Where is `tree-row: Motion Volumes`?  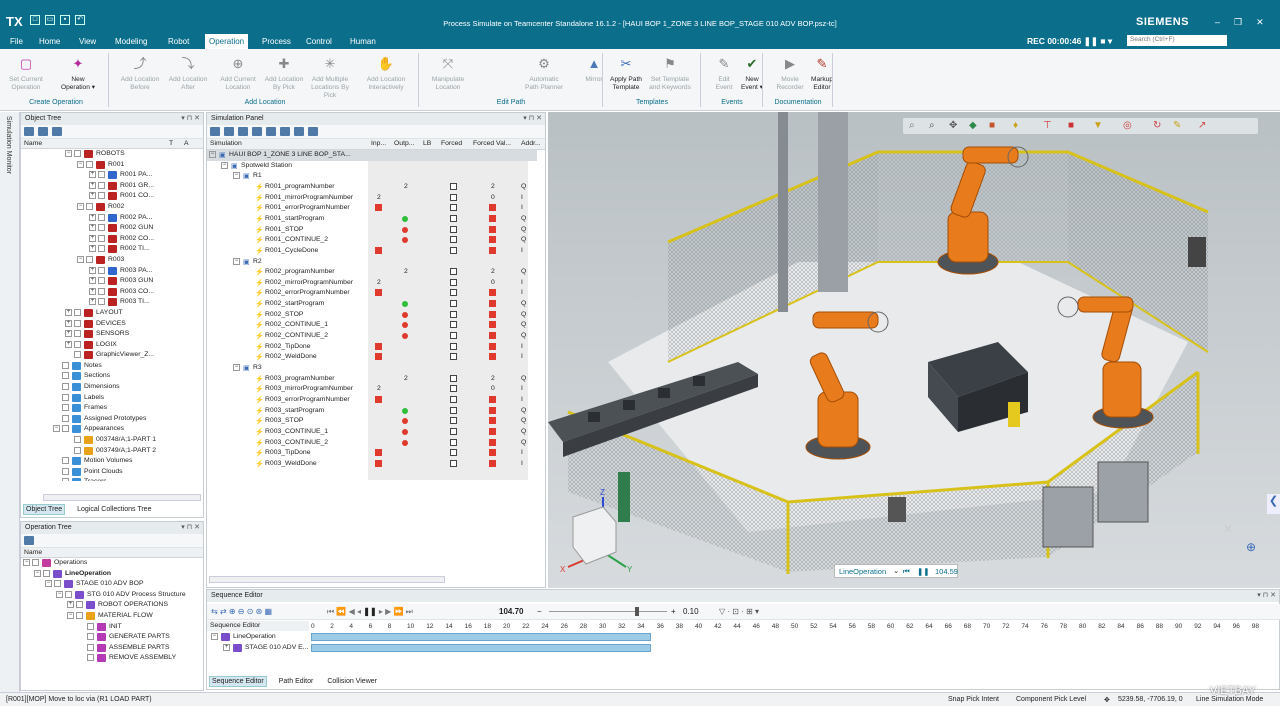
tree-row: Motion Volumes is located at coordinates (112, 461).